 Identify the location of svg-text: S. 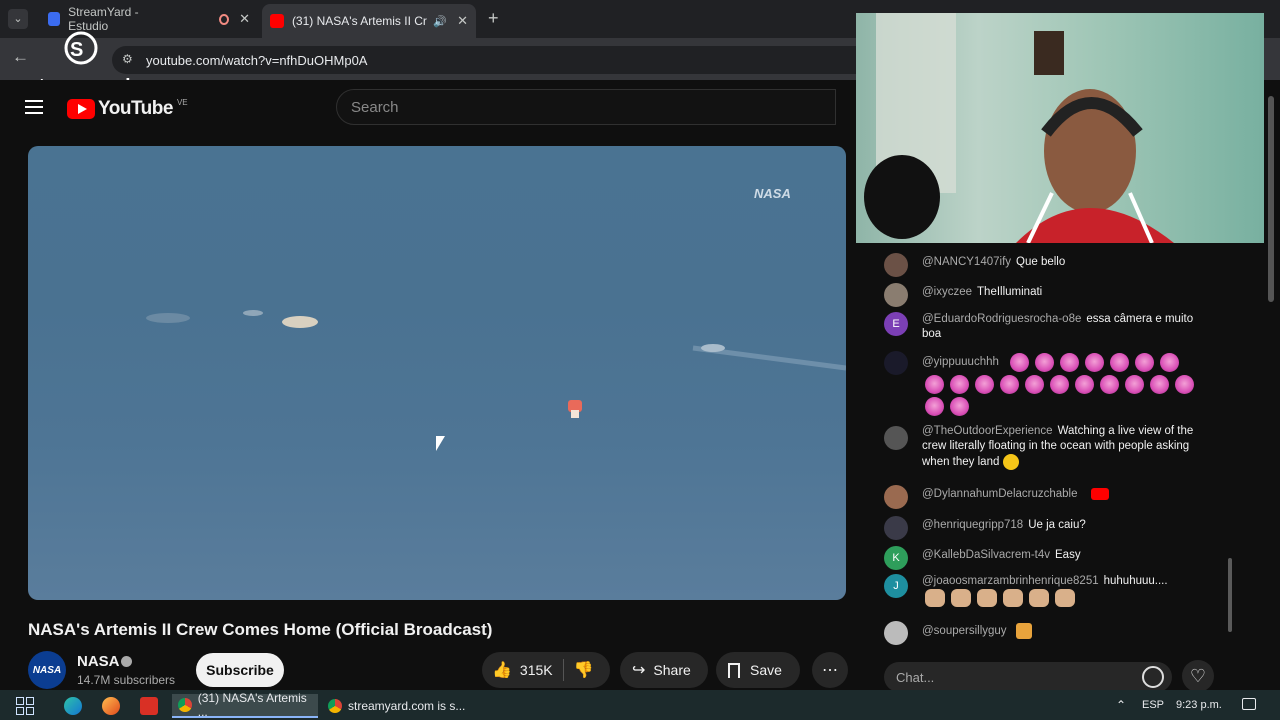
(76, 50).